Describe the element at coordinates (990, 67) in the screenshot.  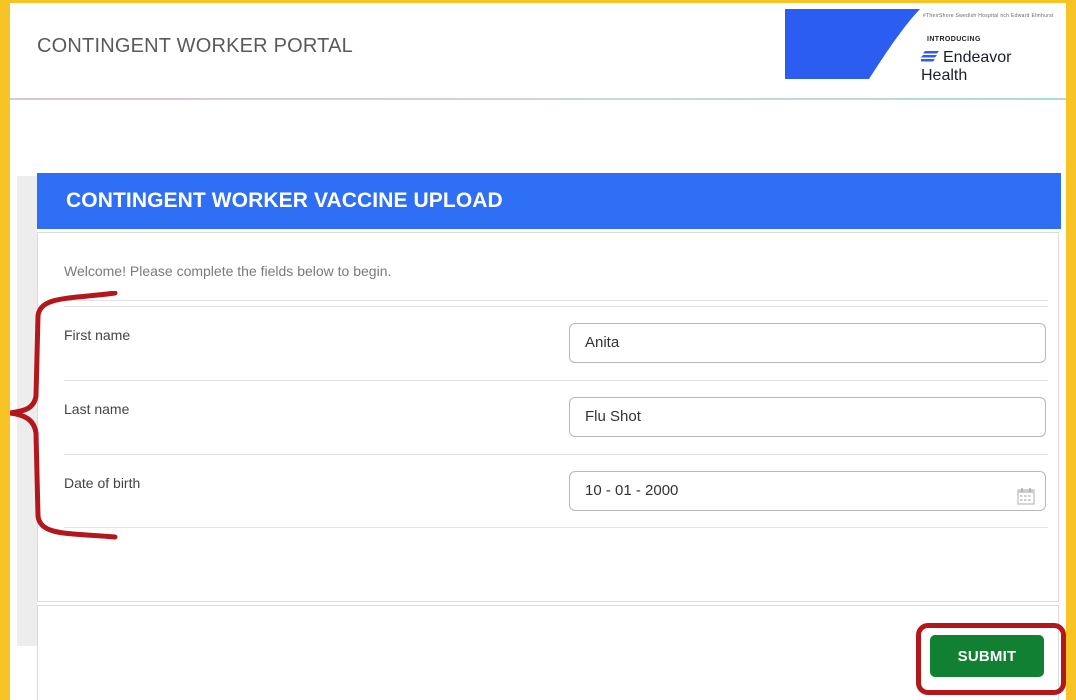
I see `logo-name-row: Endeavor Health` at that location.